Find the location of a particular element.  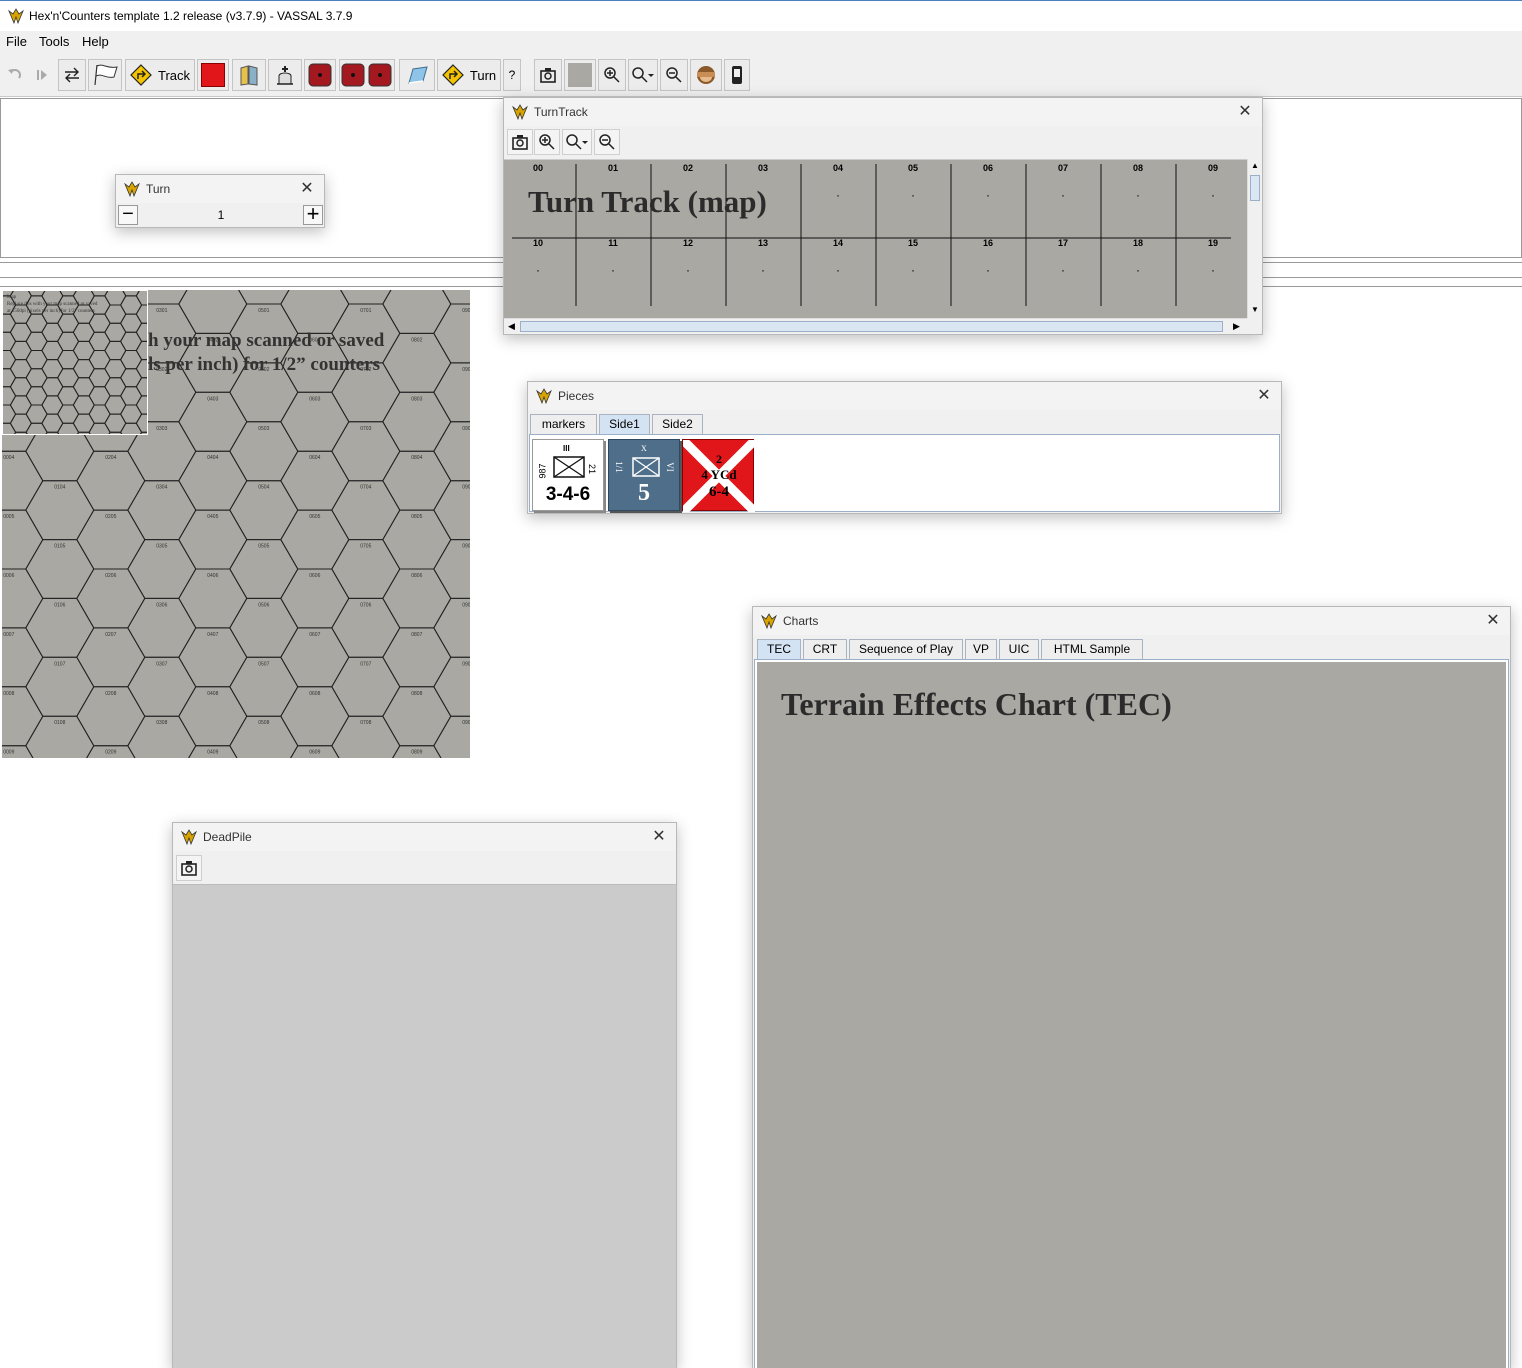

track-button: Track is located at coordinates (160, 75).